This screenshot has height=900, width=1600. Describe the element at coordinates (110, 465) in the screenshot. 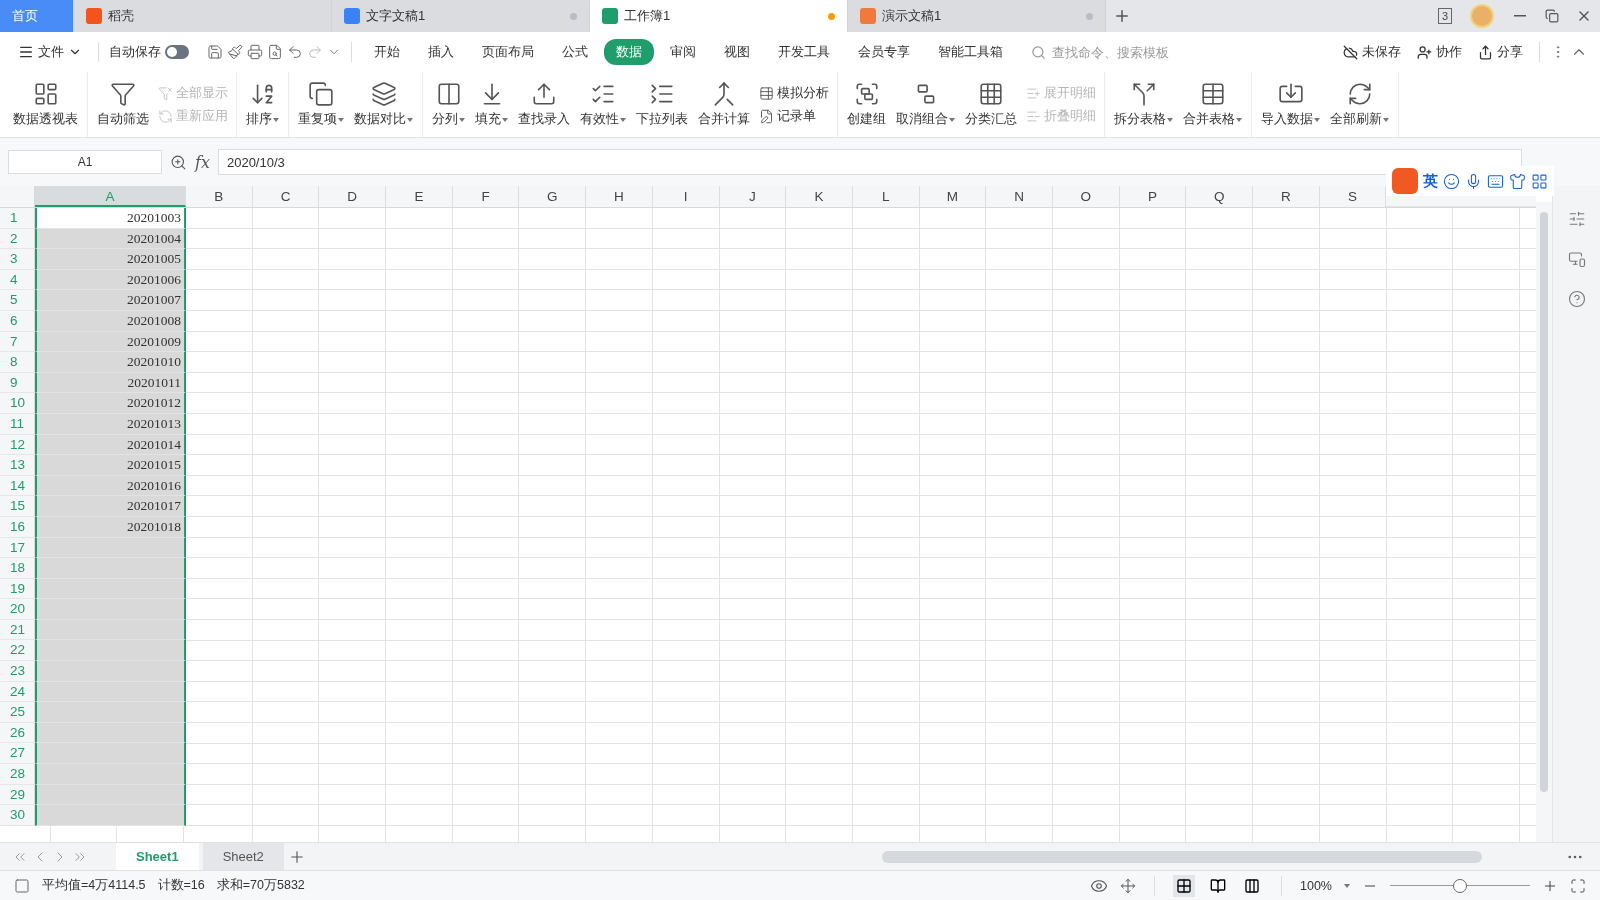

I see `table-cell: 20201015` at that location.